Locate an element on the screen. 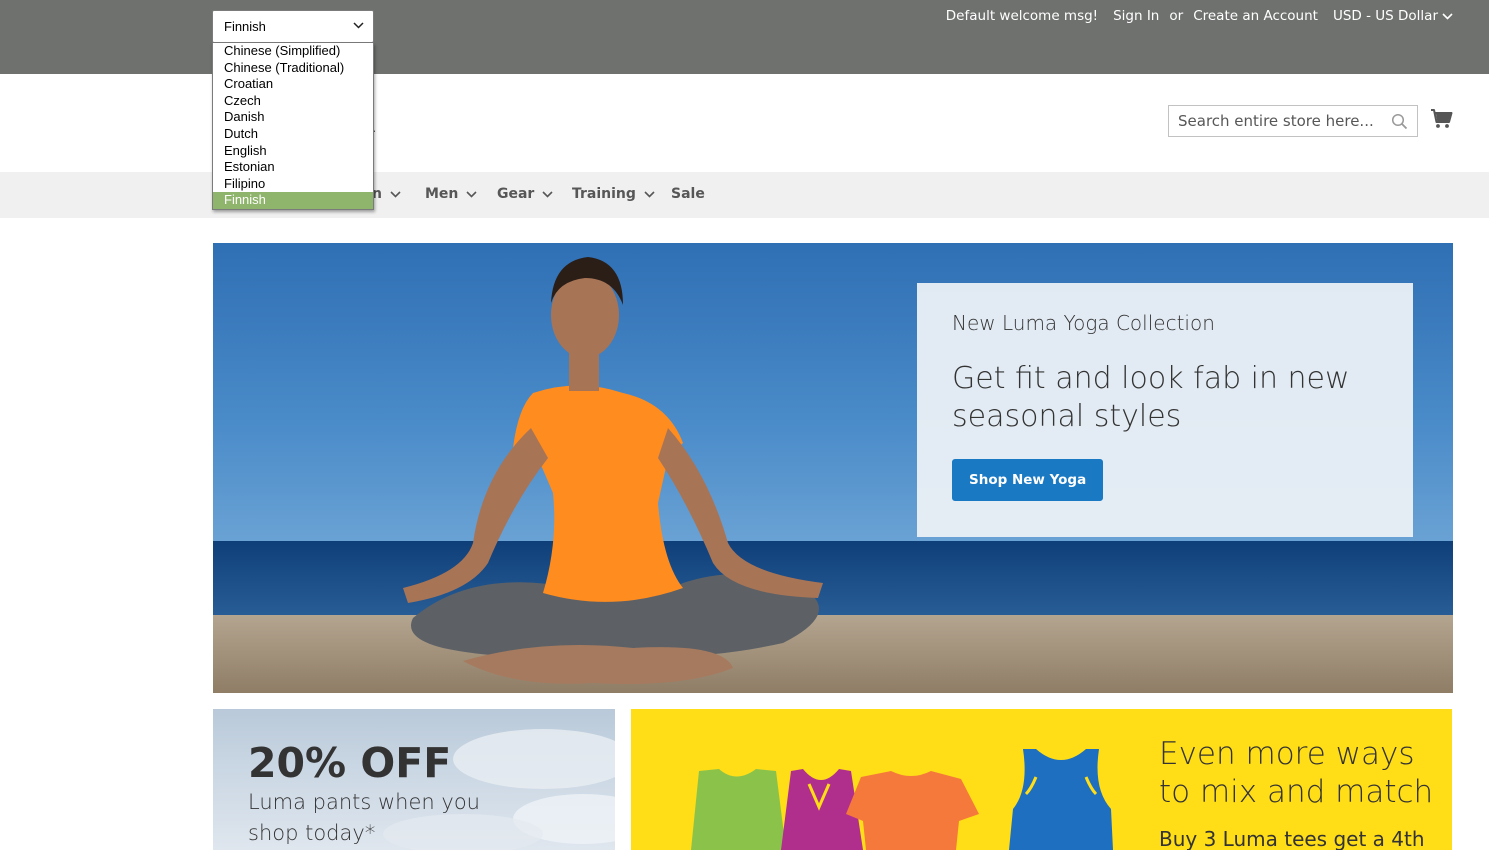 The image size is (1489, 850). promo-pants-headline: 20% OFF is located at coordinates (350, 763).